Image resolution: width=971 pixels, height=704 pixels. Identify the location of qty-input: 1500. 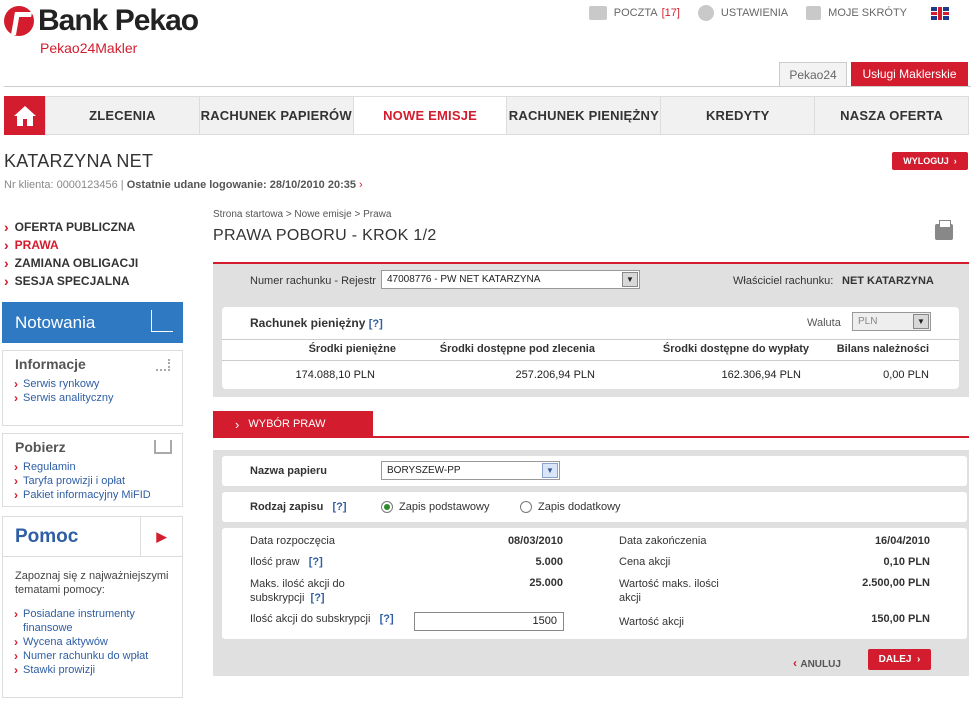
(489, 621).